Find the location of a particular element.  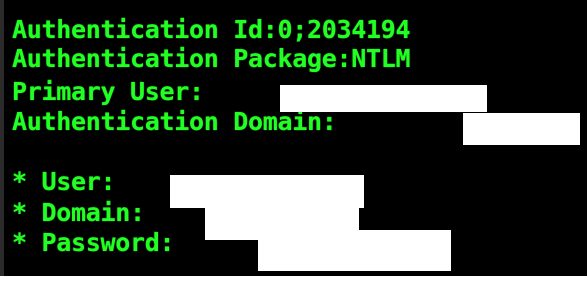

primary-user-line: Primary User: is located at coordinates (108, 91).